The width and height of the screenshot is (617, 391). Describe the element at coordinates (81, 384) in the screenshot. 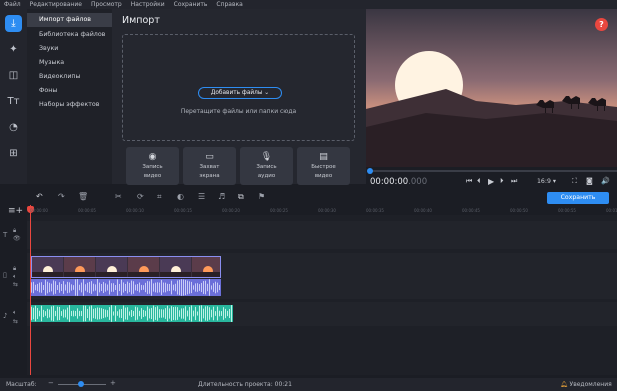

I see `zoom-knob` at that location.